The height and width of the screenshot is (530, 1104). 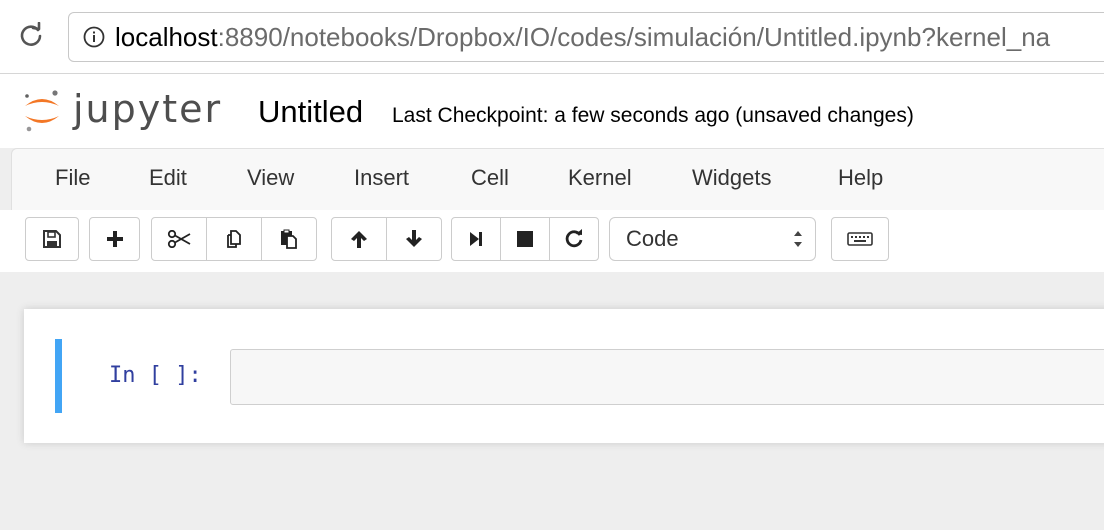 I want to click on edit-group, so click(x=234, y=239).